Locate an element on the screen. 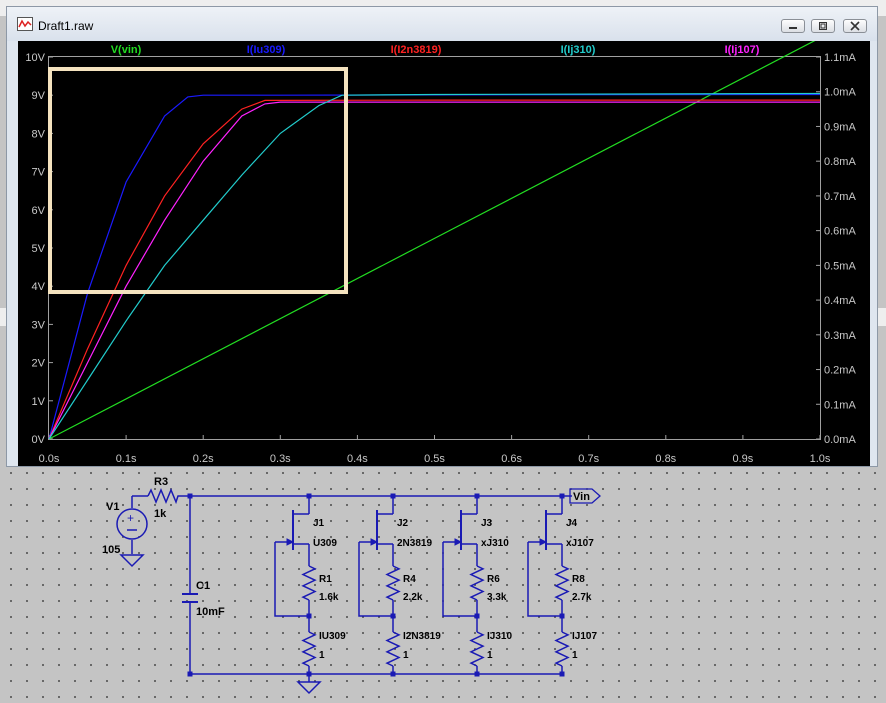  resistor-i2n3819 is located at coordinates (393, 649).